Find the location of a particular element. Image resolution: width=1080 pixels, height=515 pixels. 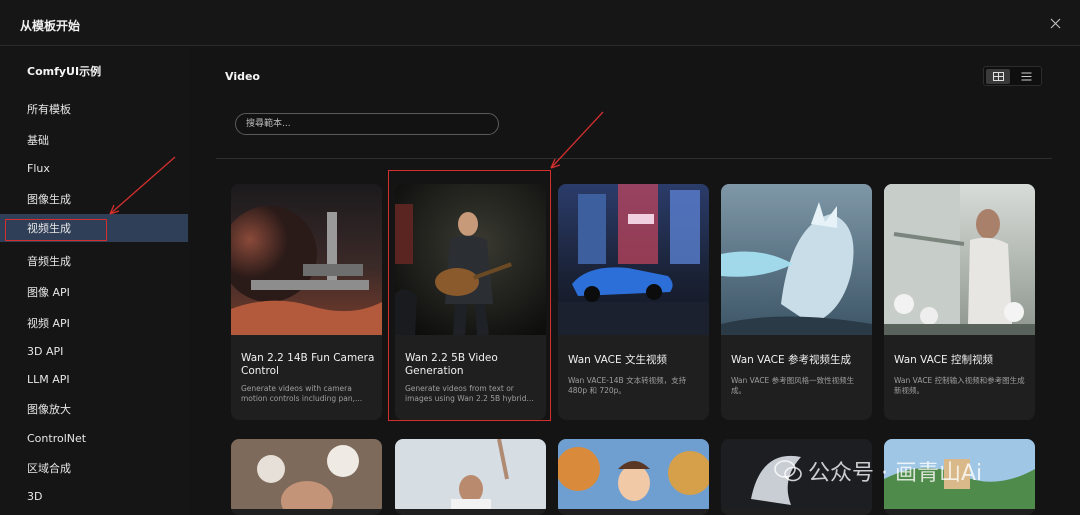

sidebar-item-flux: Flux is located at coordinates (94, 168).